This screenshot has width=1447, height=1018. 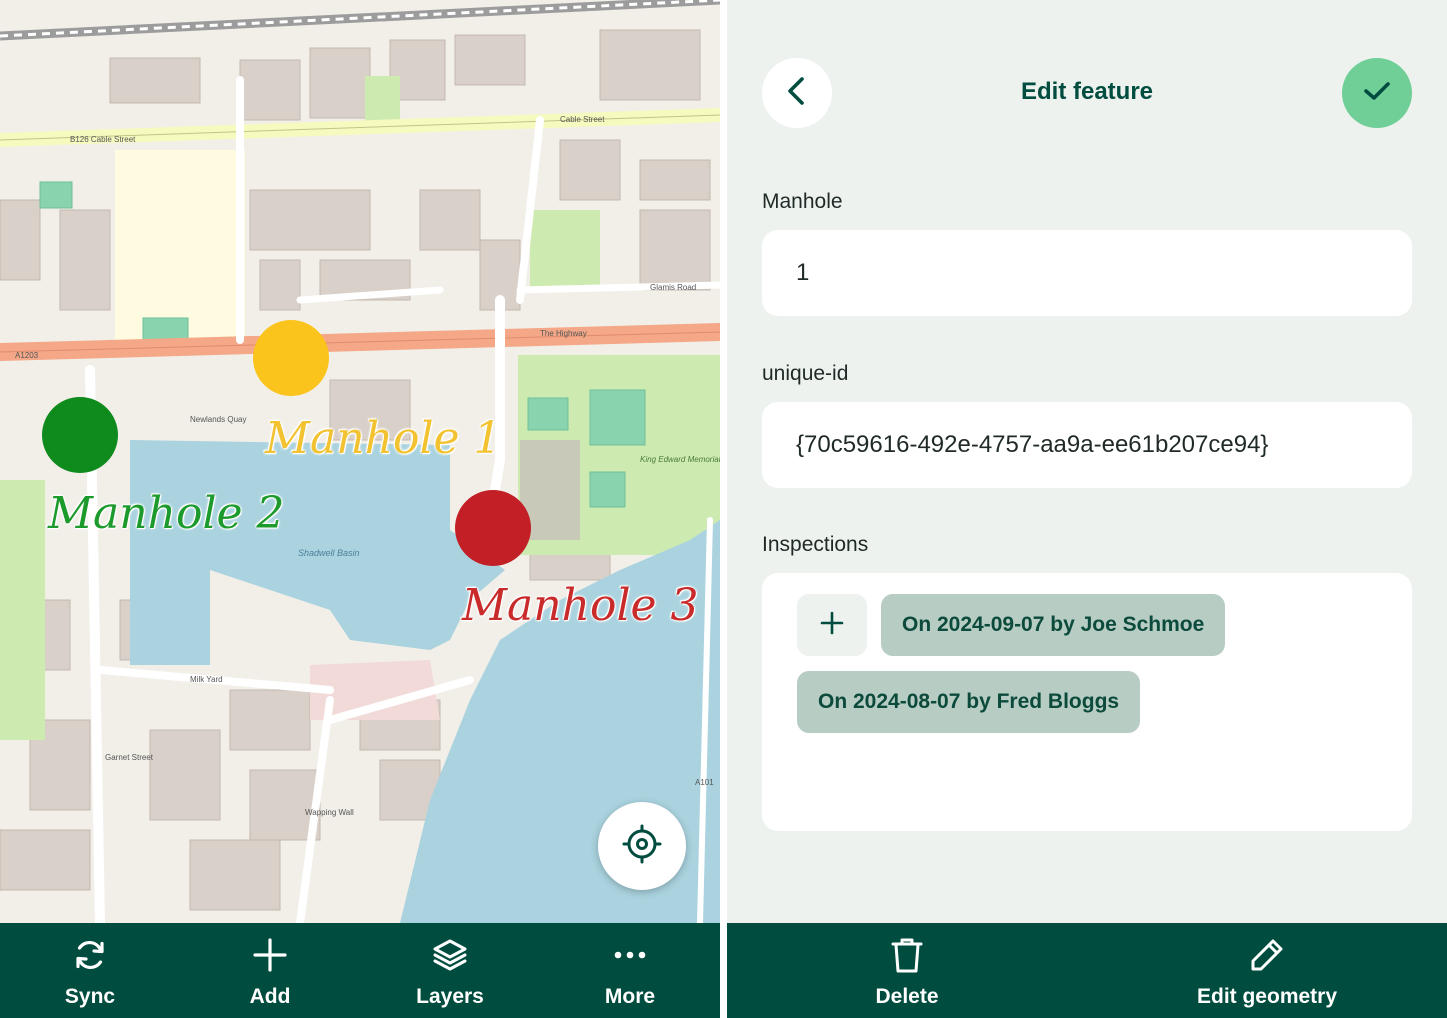 I want to click on add-label: Add, so click(x=270, y=996).